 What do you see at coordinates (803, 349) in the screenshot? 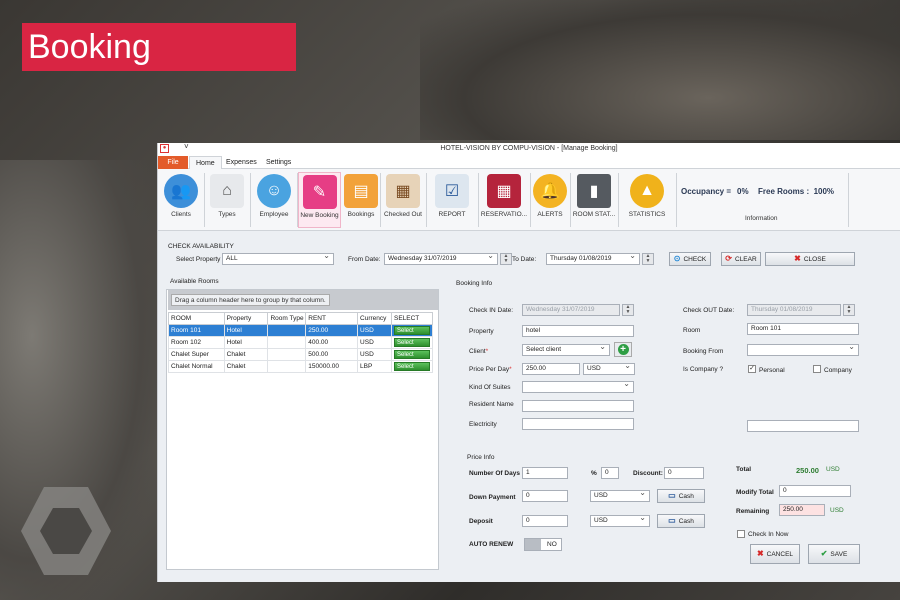
I see `booking-from-select` at bounding box center [803, 349].